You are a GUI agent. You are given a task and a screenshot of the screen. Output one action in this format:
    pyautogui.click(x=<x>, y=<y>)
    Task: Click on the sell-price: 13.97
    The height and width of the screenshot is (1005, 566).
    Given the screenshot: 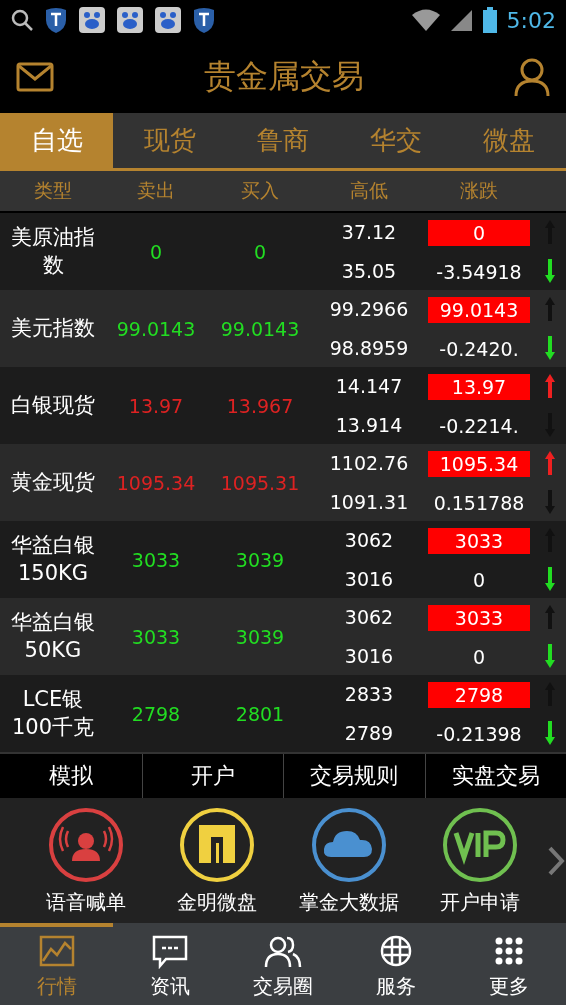 What is the action you would take?
    pyautogui.click(x=156, y=405)
    